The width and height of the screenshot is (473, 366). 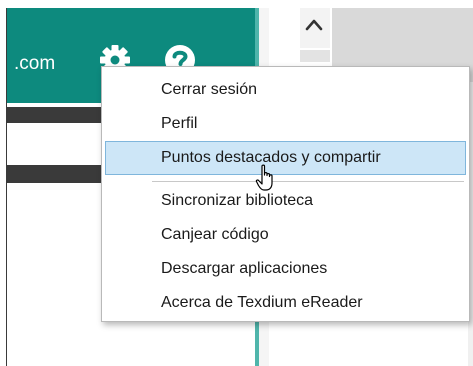 What do you see at coordinates (6, 187) in the screenshot?
I see `left-border` at bounding box center [6, 187].